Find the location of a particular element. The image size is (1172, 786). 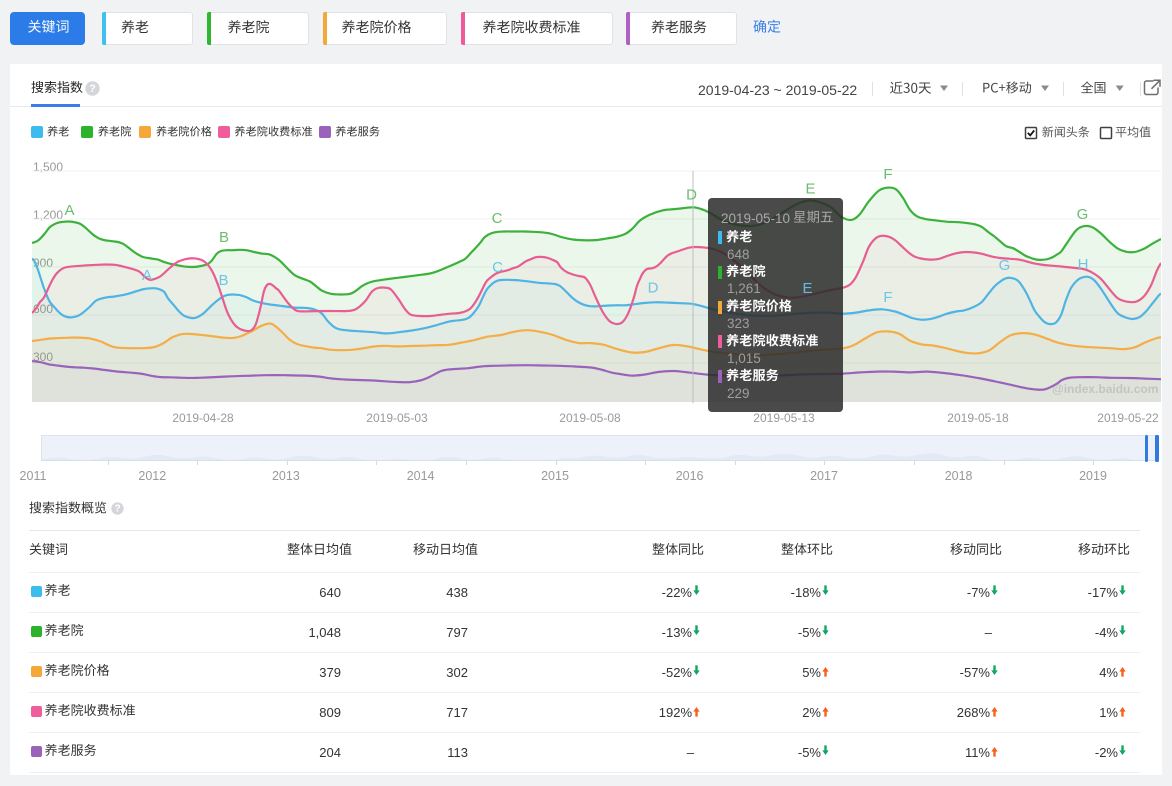

svg-text: H is located at coordinates (1083, 264).